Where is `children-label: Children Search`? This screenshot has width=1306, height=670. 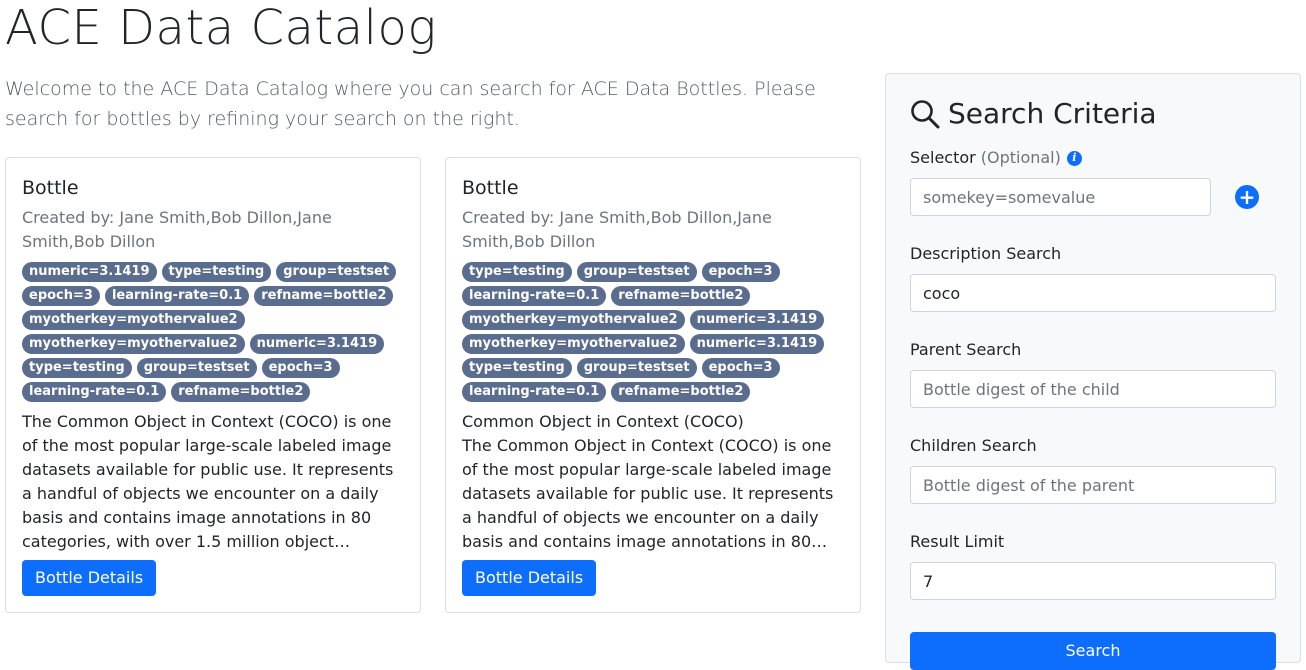
children-label: Children Search is located at coordinates (973, 445).